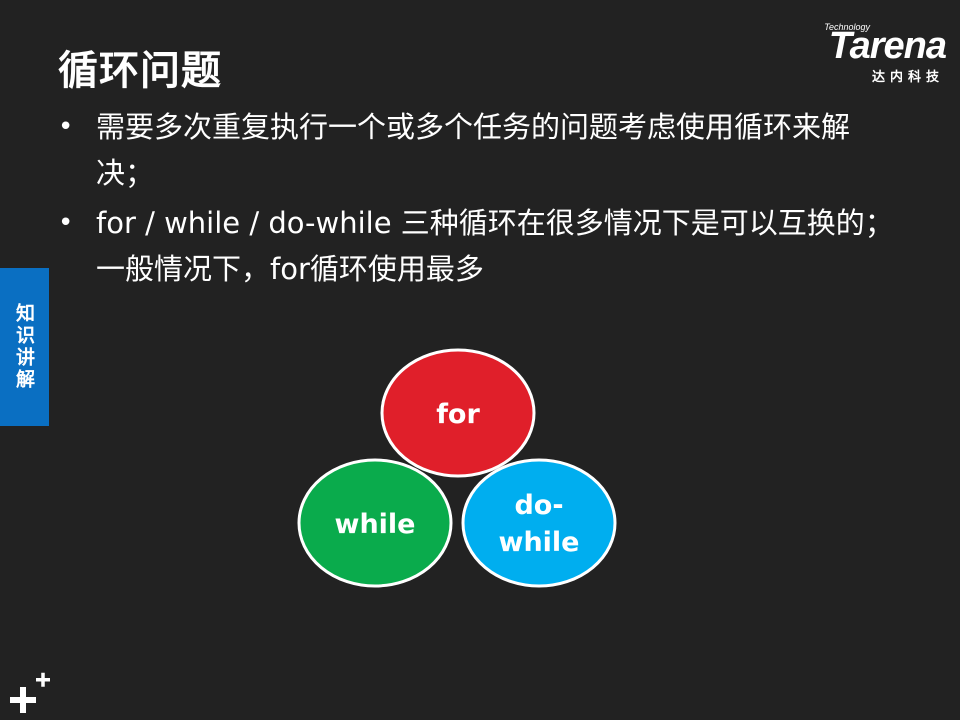  I want to click on circle-while: while, so click(375, 523).